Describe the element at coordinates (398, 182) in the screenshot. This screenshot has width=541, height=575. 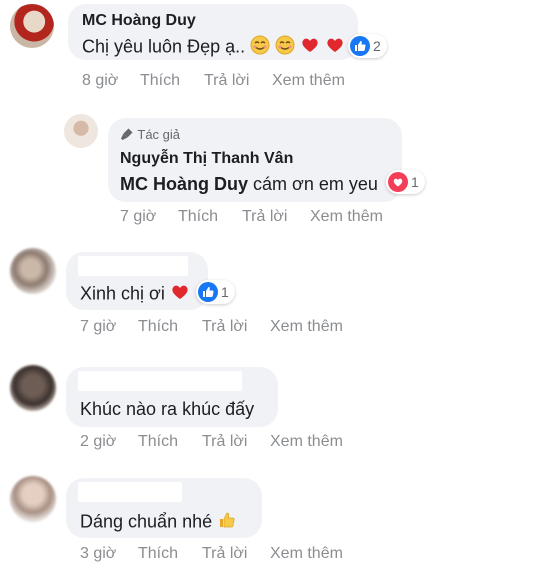
I see `love-icon` at that location.